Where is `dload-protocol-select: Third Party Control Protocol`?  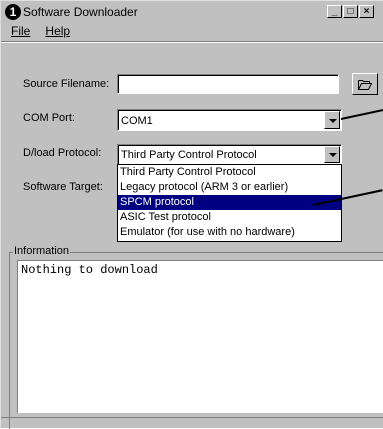
dload-protocol-select: Third Party Control Protocol is located at coordinates (229, 154).